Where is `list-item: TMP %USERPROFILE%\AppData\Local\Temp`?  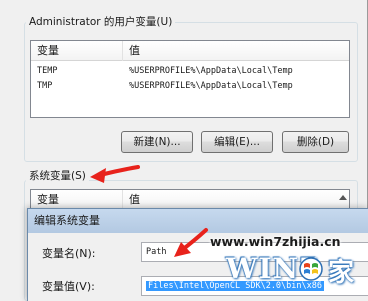 list-item: TMP %USERPROFILE%\AppData\Local\Temp is located at coordinates (190, 86).